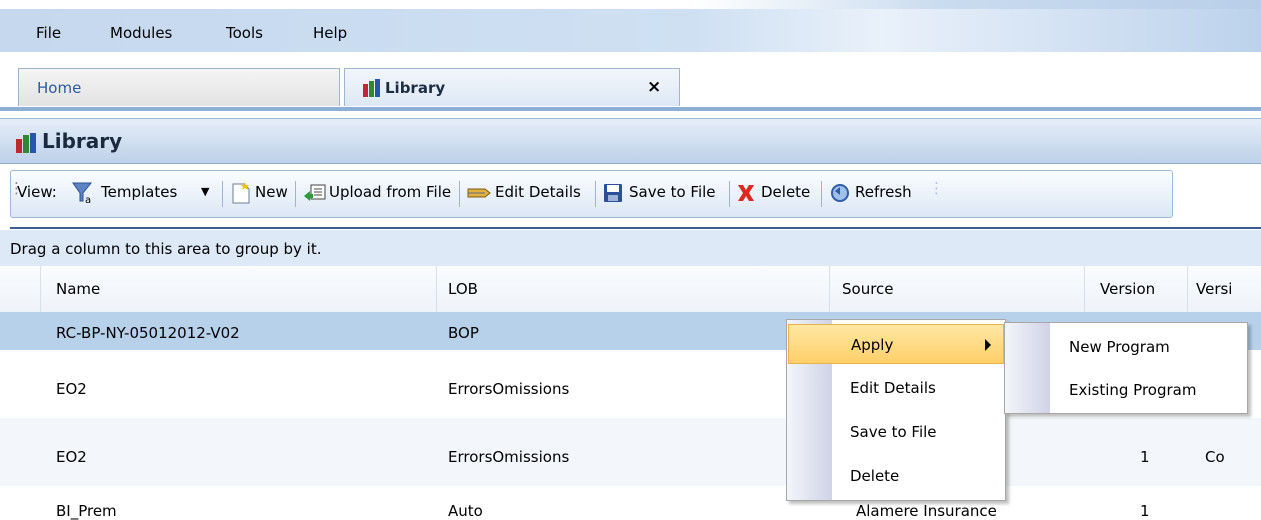 This screenshot has height=520, width=1261. I want to click on tab-strip-divider, so click(630, 109).